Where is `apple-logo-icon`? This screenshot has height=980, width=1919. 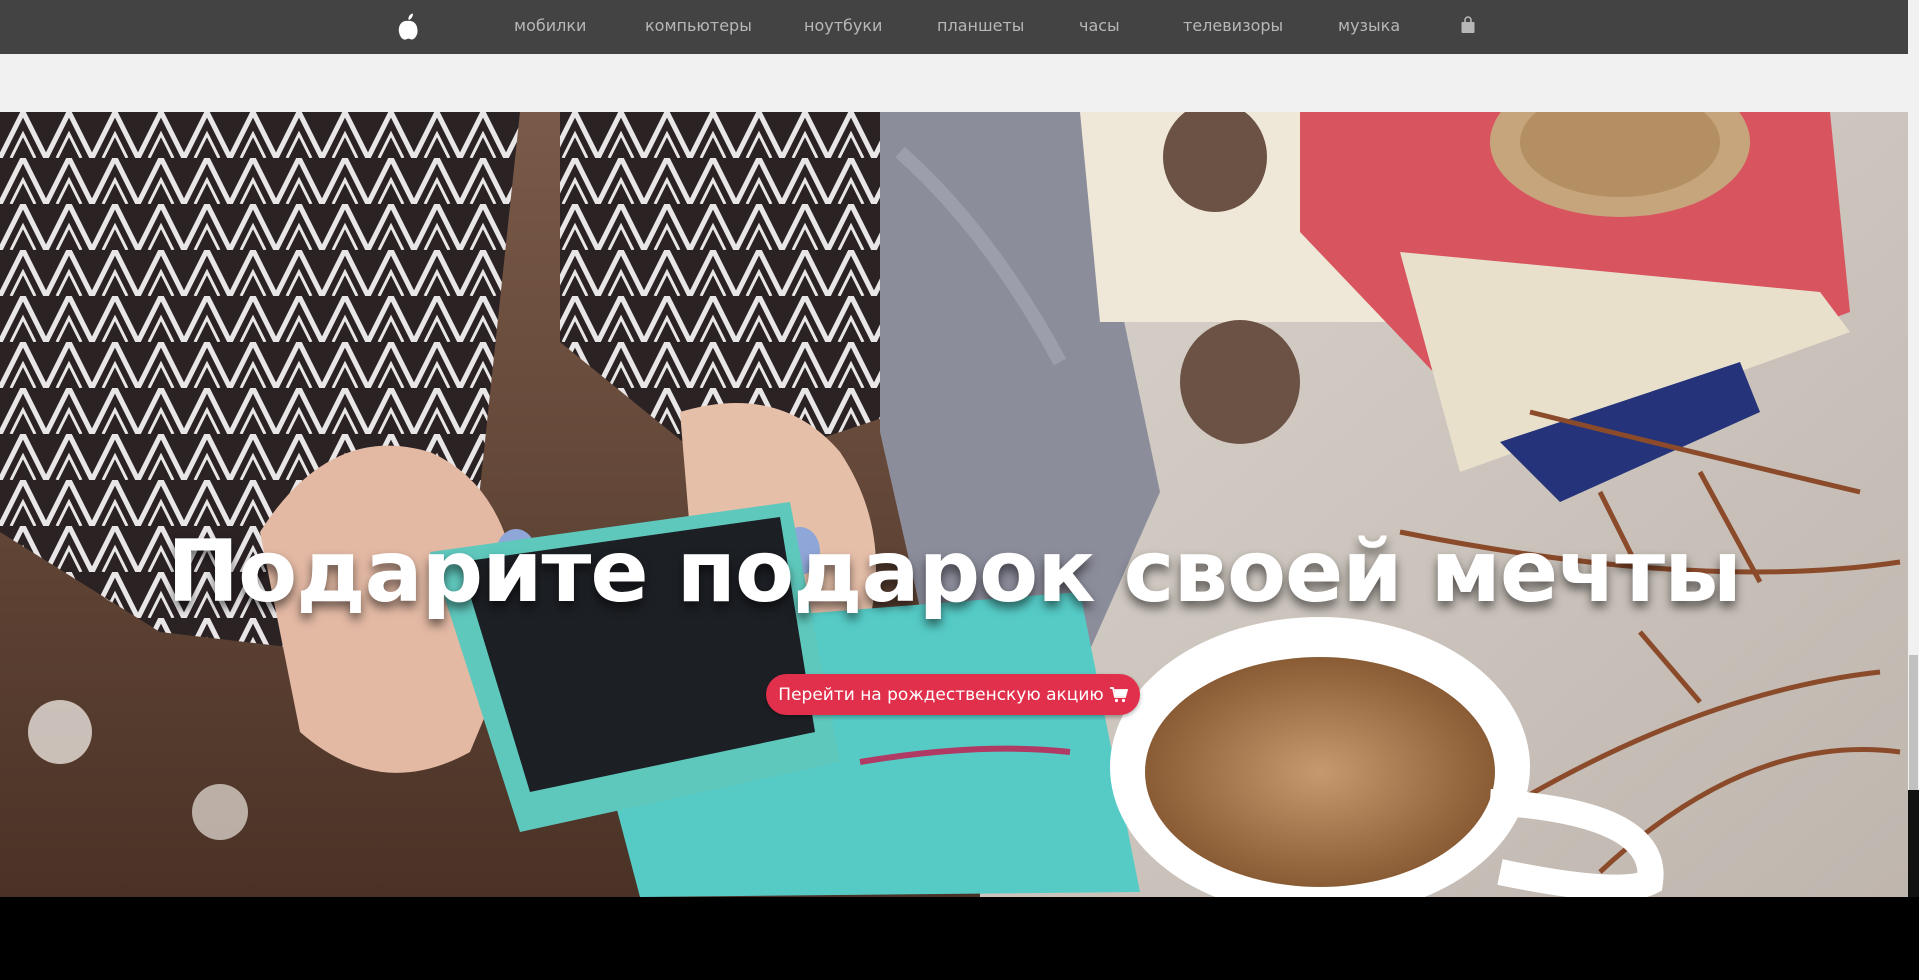 apple-logo-icon is located at coordinates (408, 27).